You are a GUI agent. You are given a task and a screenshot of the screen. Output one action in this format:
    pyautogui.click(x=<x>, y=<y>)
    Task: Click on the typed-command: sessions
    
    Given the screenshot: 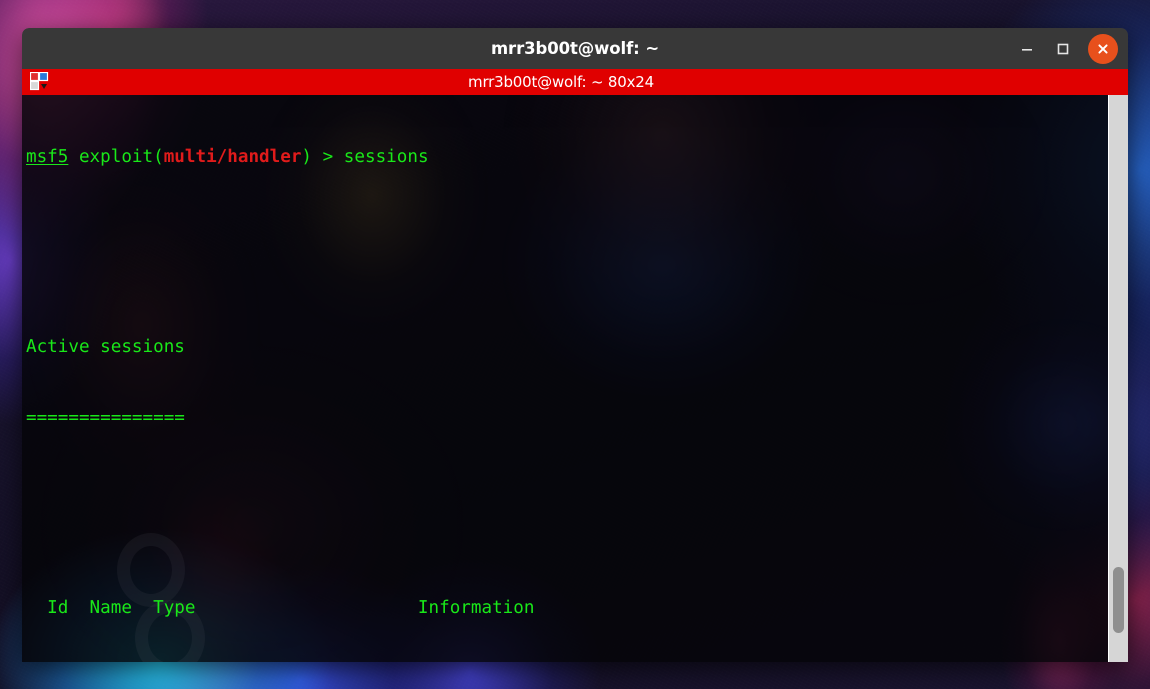 What is the action you would take?
    pyautogui.click(x=386, y=157)
    